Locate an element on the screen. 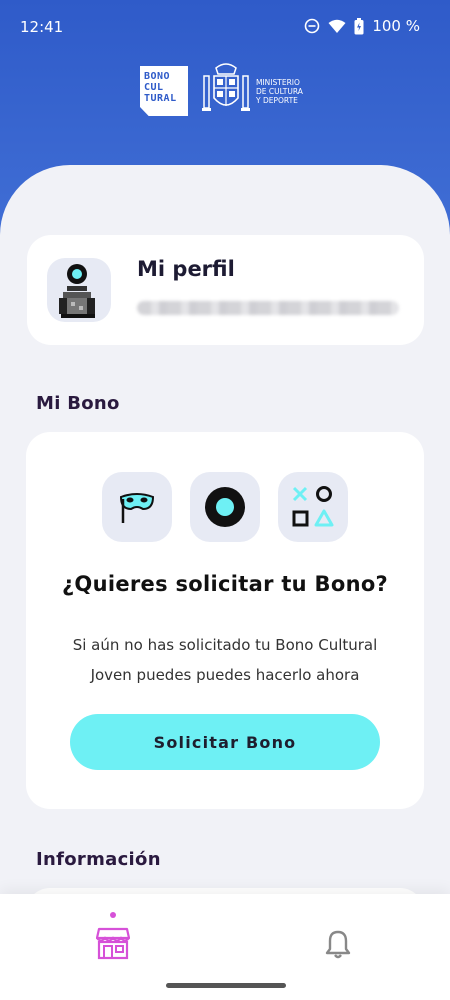  ring-icon is located at coordinates (225, 507).